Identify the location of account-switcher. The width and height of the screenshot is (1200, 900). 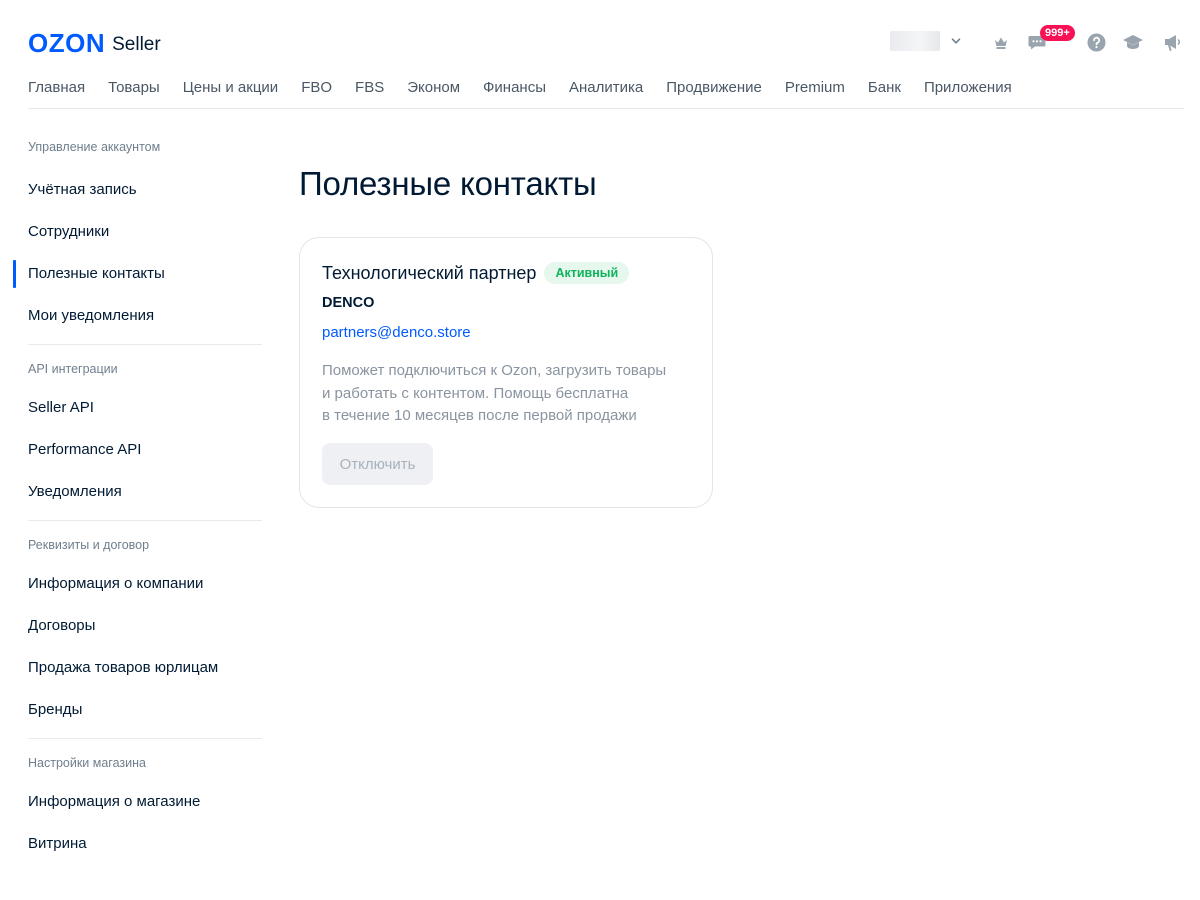
(926, 41).